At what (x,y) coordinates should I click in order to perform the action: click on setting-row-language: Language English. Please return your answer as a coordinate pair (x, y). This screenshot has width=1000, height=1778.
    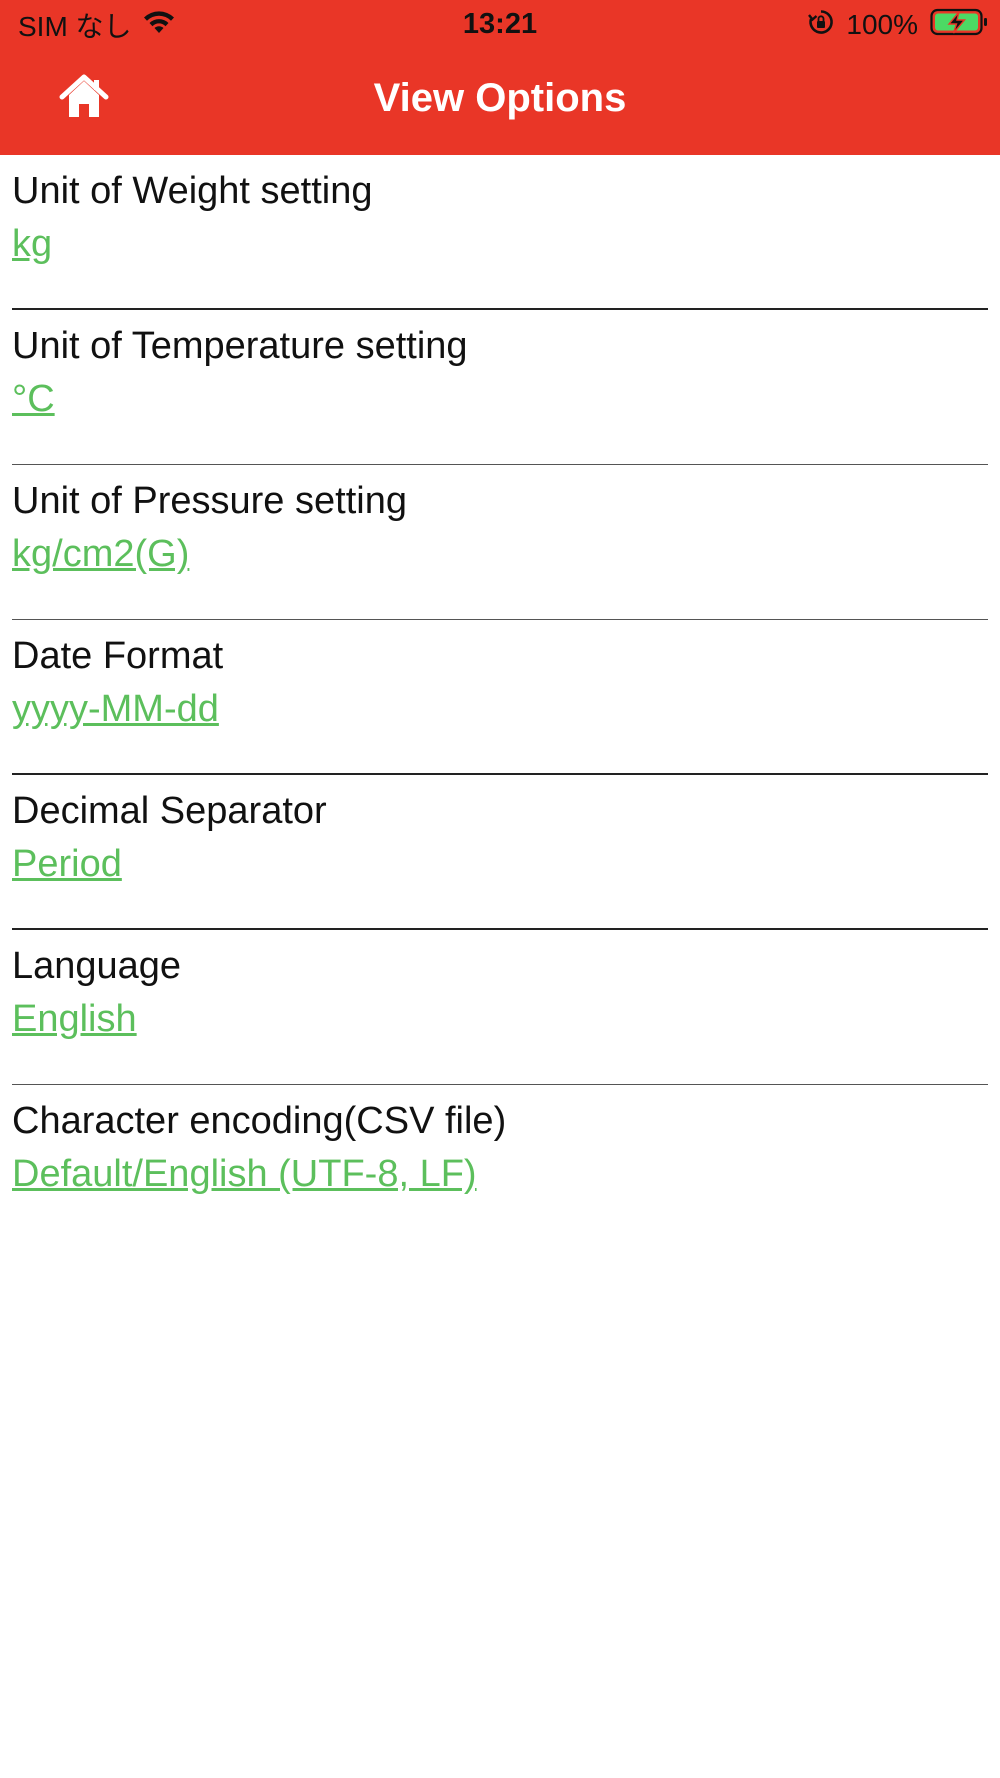
    Looking at the image, I should click on (500, 1007).